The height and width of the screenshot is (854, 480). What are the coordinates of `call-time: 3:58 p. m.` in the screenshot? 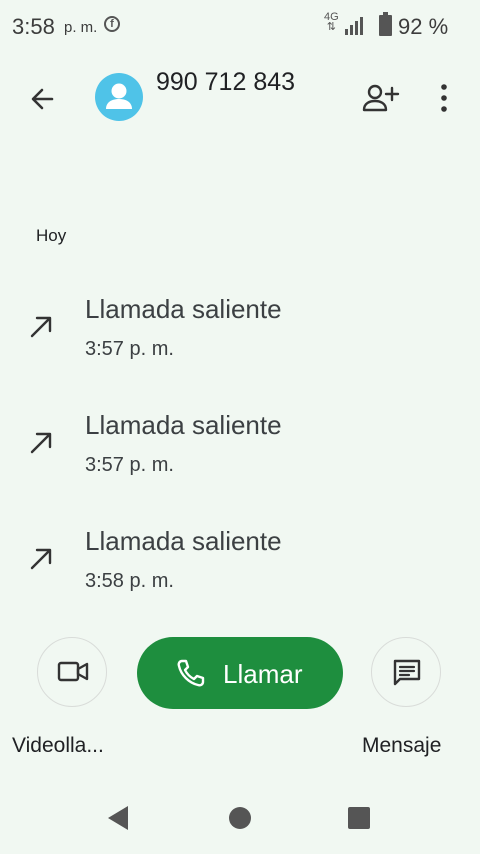 It's located at (129, 581).